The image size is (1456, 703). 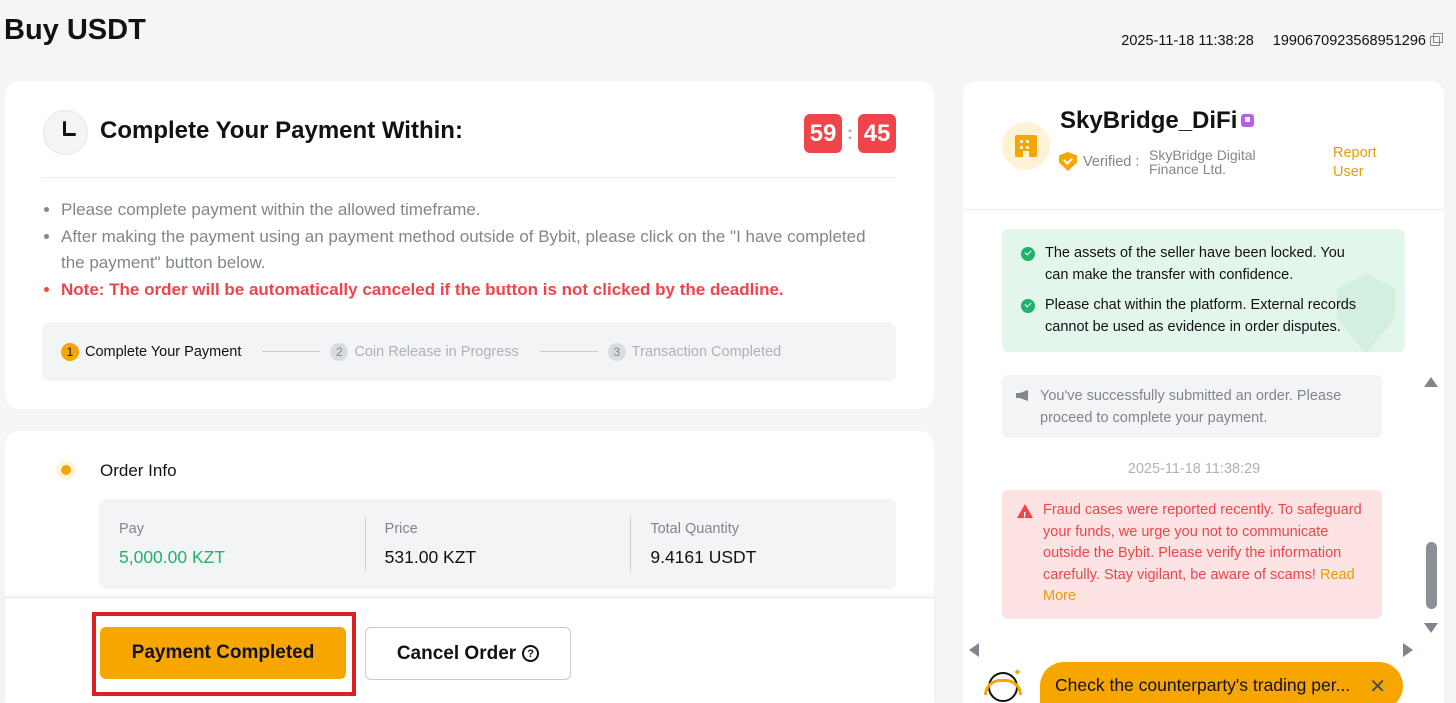 I want to click on dot-icon, so click(x=66, y=470).